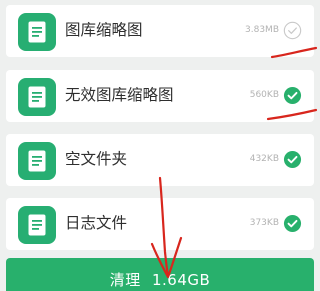 Image resolution: width=320 pixels, height=291 pixels. I want to click on item-label: 图库缩略图, so click(104, 30).